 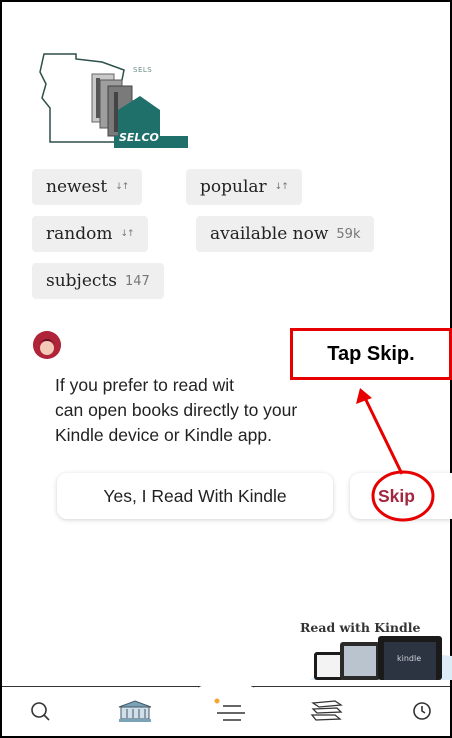 What do you see at coordinates (113, 100) in the screenshot?
I see `selco-logo` at bounding box center [113, 100].